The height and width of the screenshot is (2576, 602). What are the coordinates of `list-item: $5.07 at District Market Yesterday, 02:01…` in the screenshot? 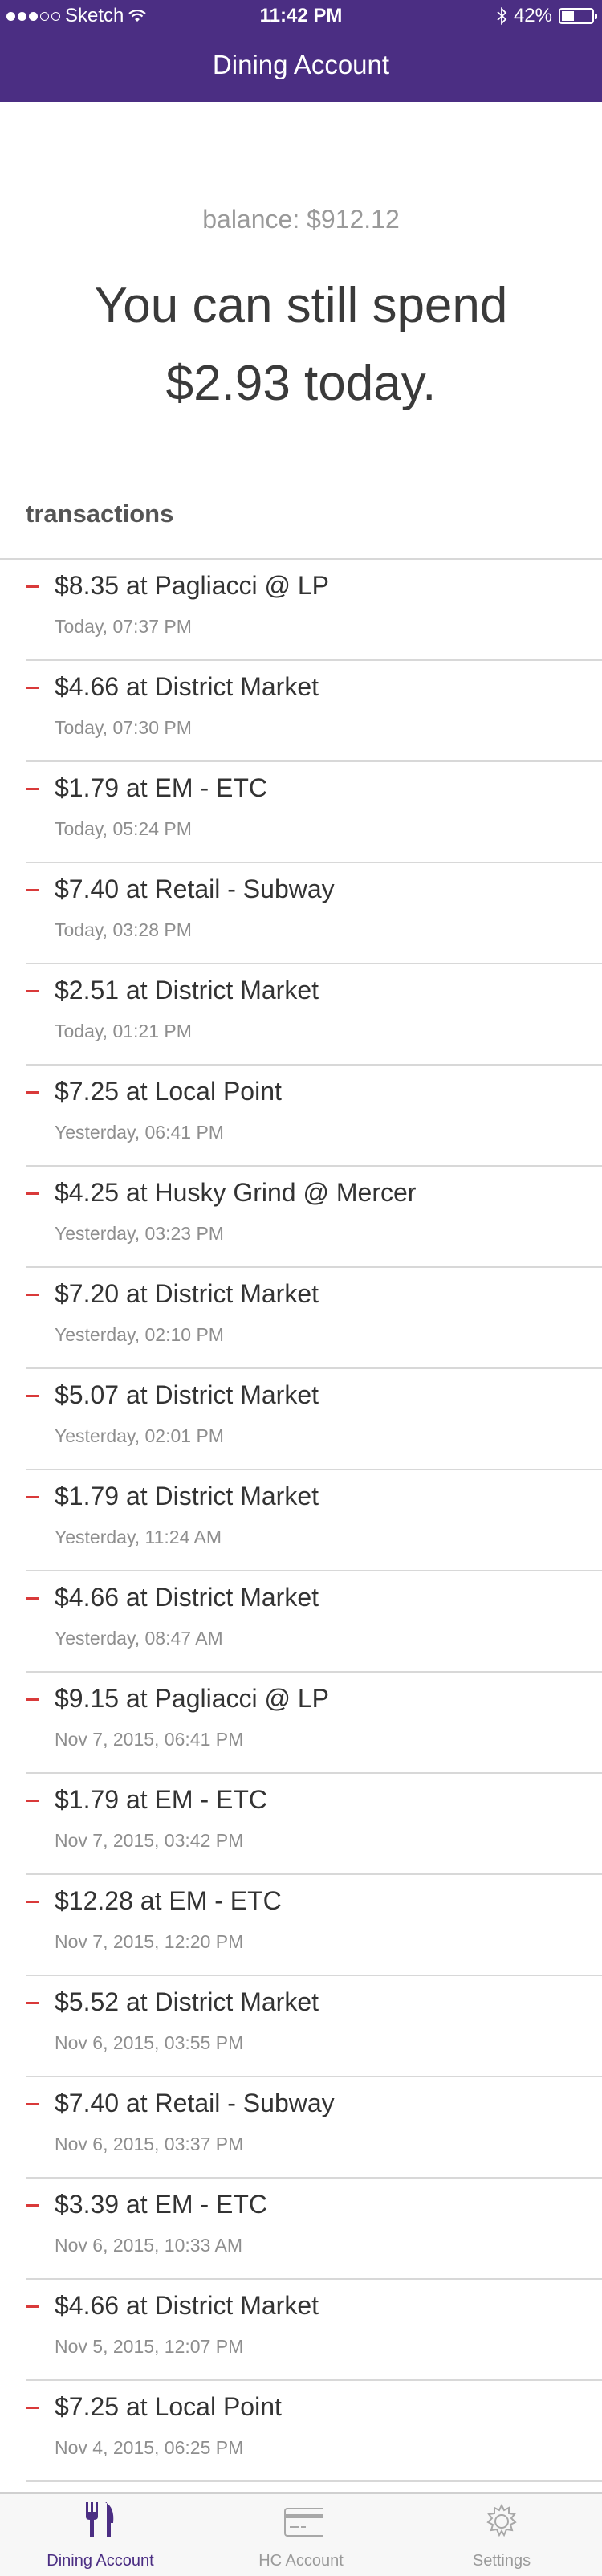 It's located at (314, 1419).